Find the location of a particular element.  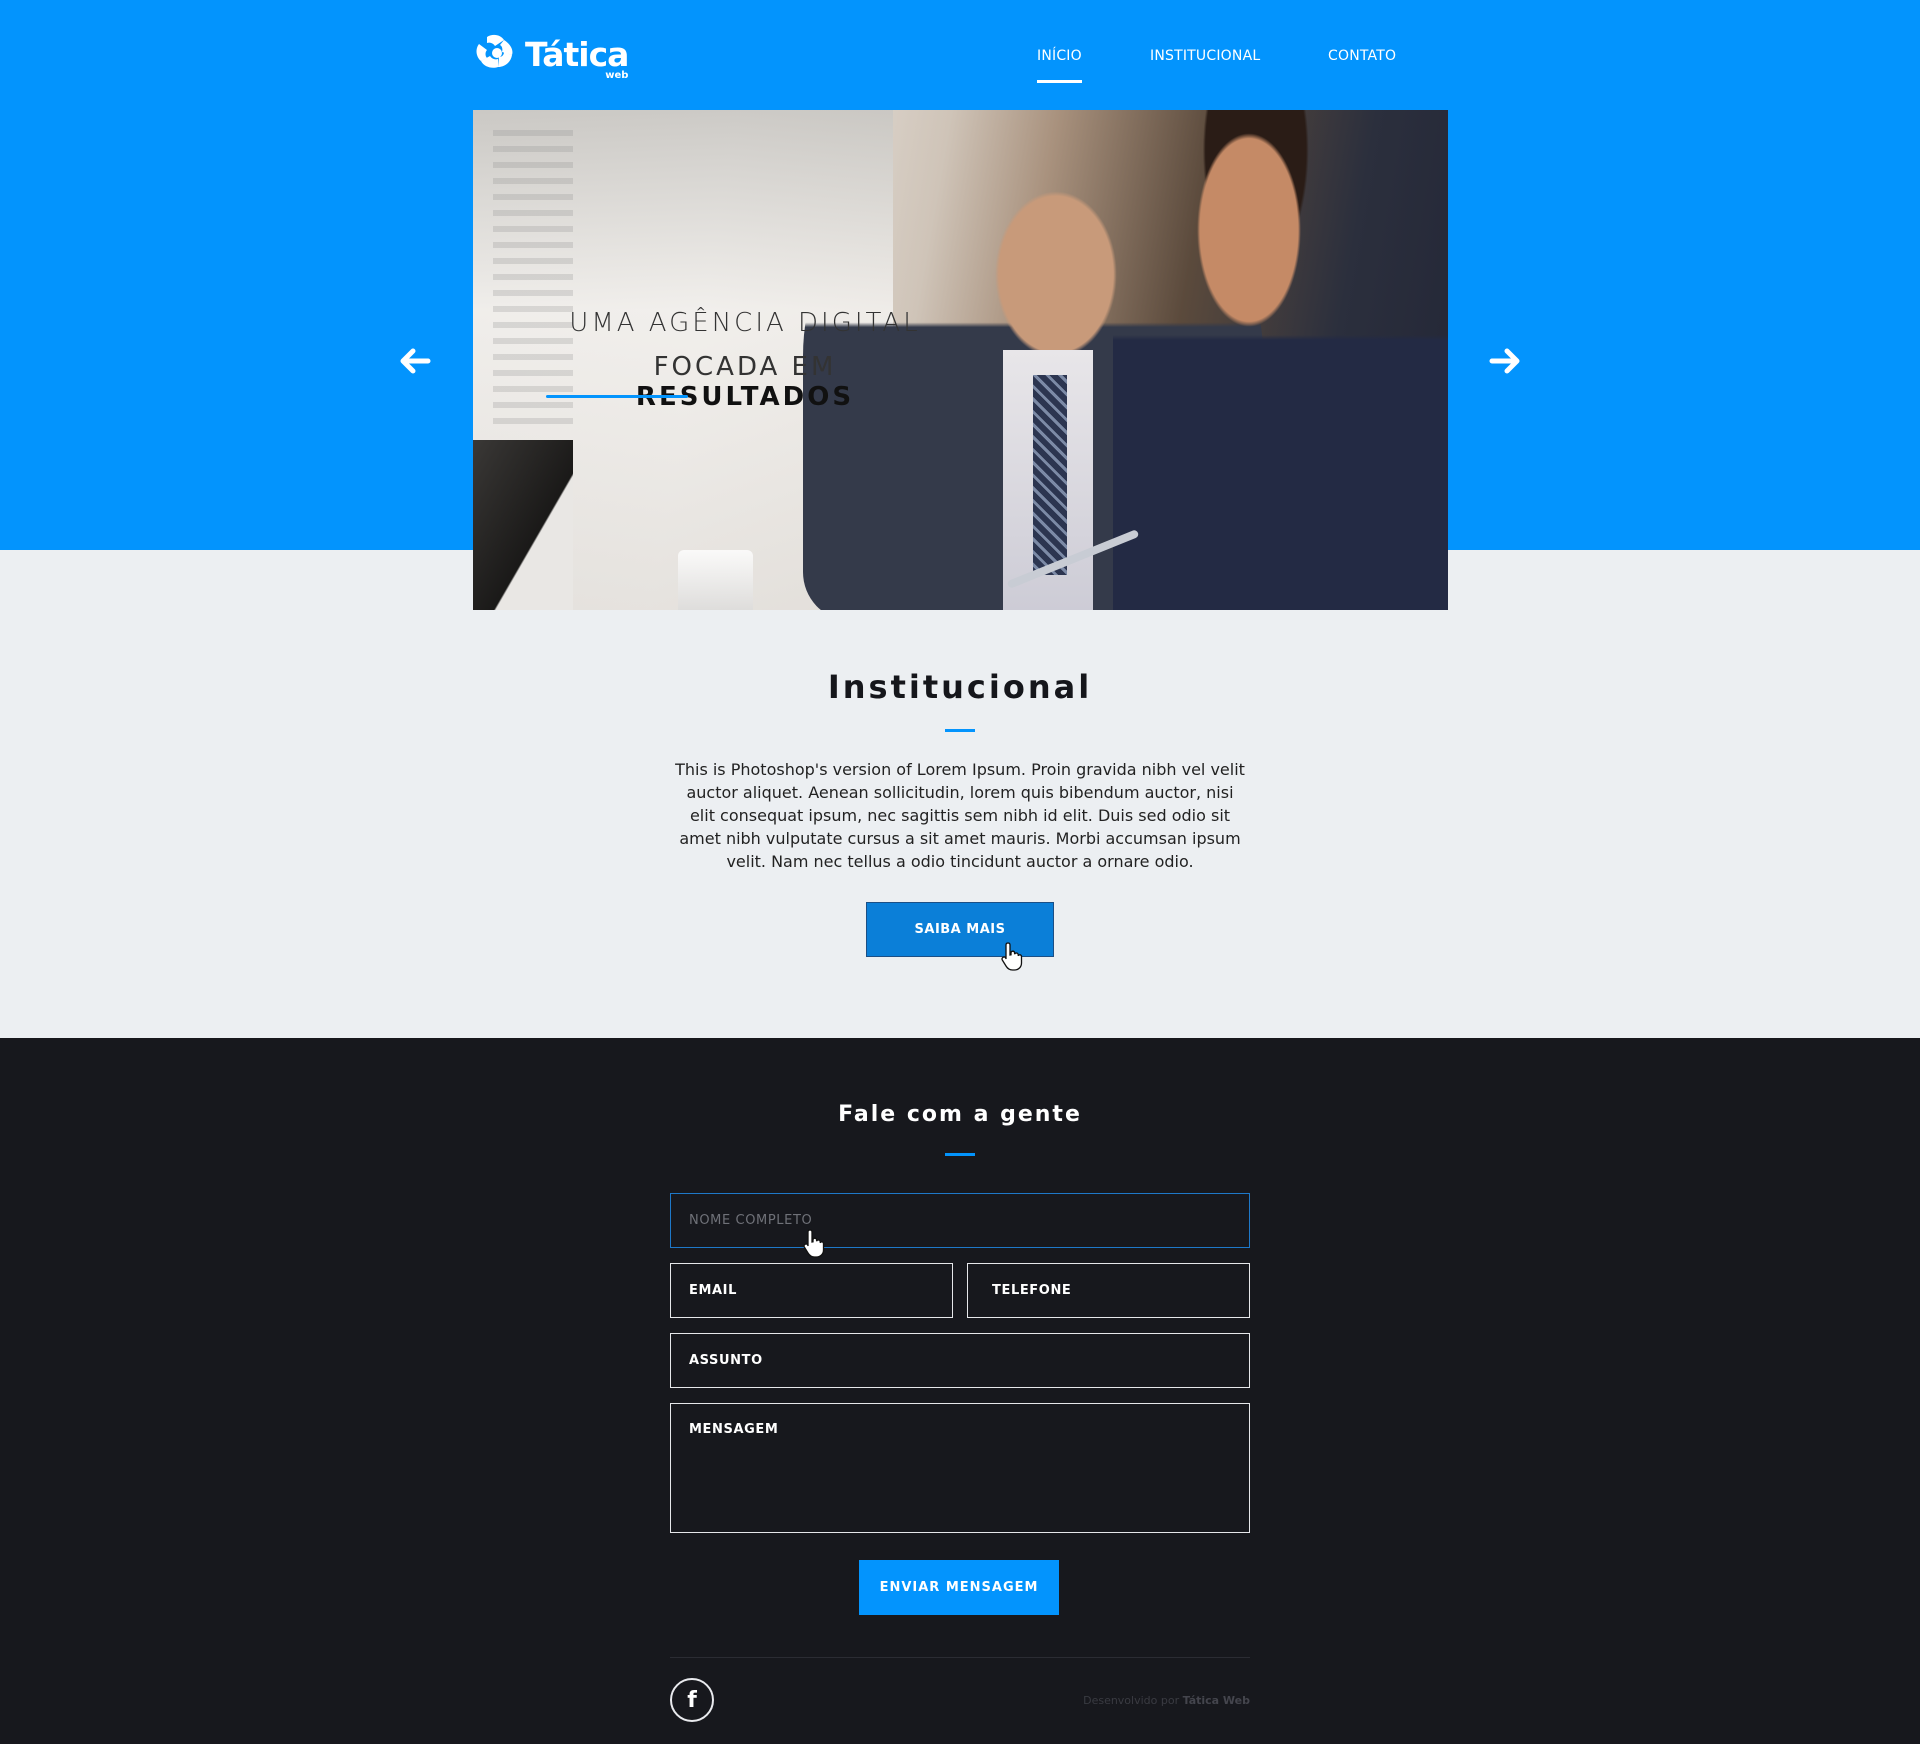

nav-item-inicio: INÍCIO is located at coordinates (1059, 65).